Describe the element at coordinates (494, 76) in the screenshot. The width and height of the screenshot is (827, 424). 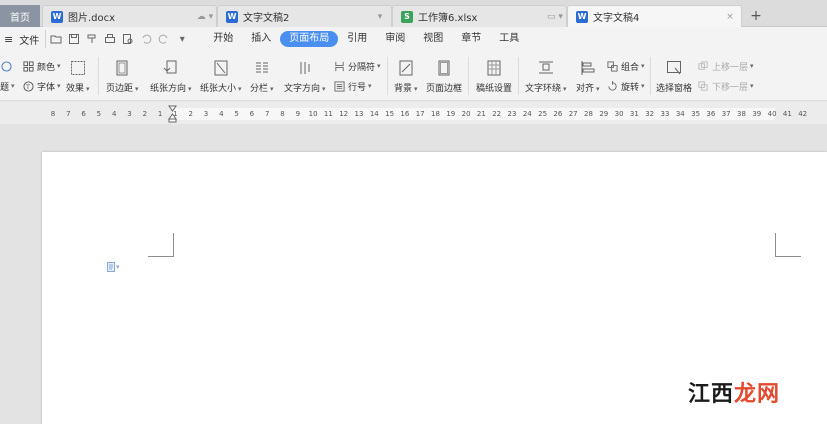
I see `manuscript-settings-button: 稿纸设置` at that location.